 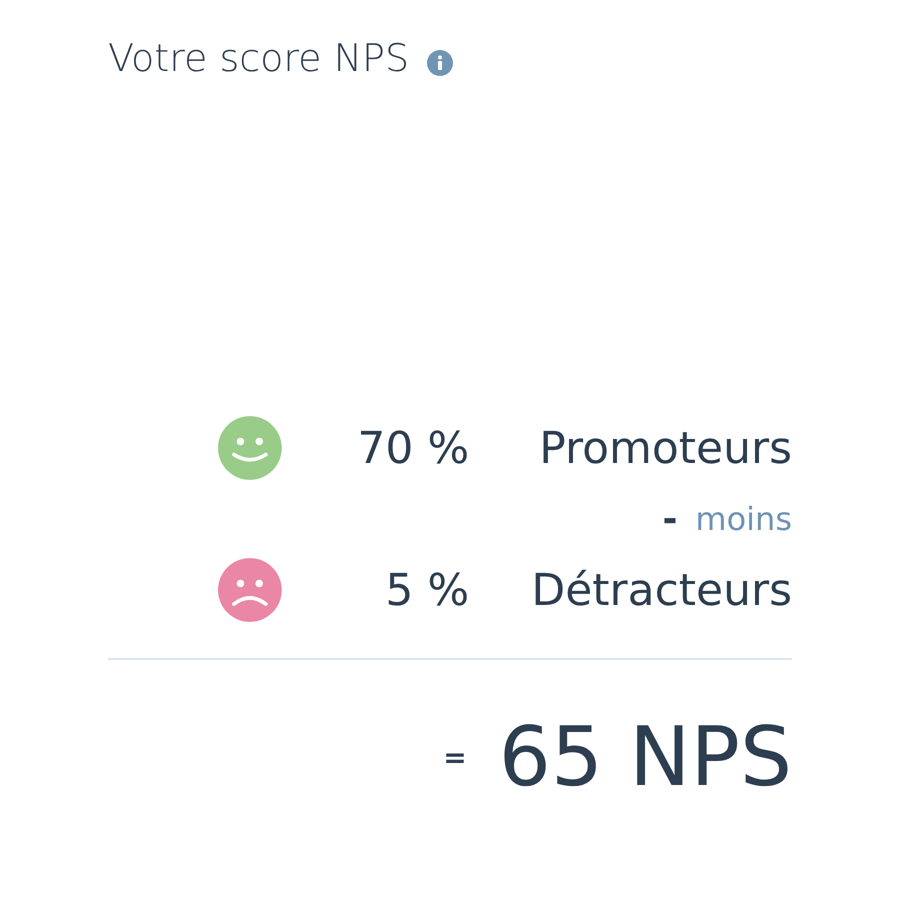 I want to click on equals-sign: =, so click(x=455, y=757).